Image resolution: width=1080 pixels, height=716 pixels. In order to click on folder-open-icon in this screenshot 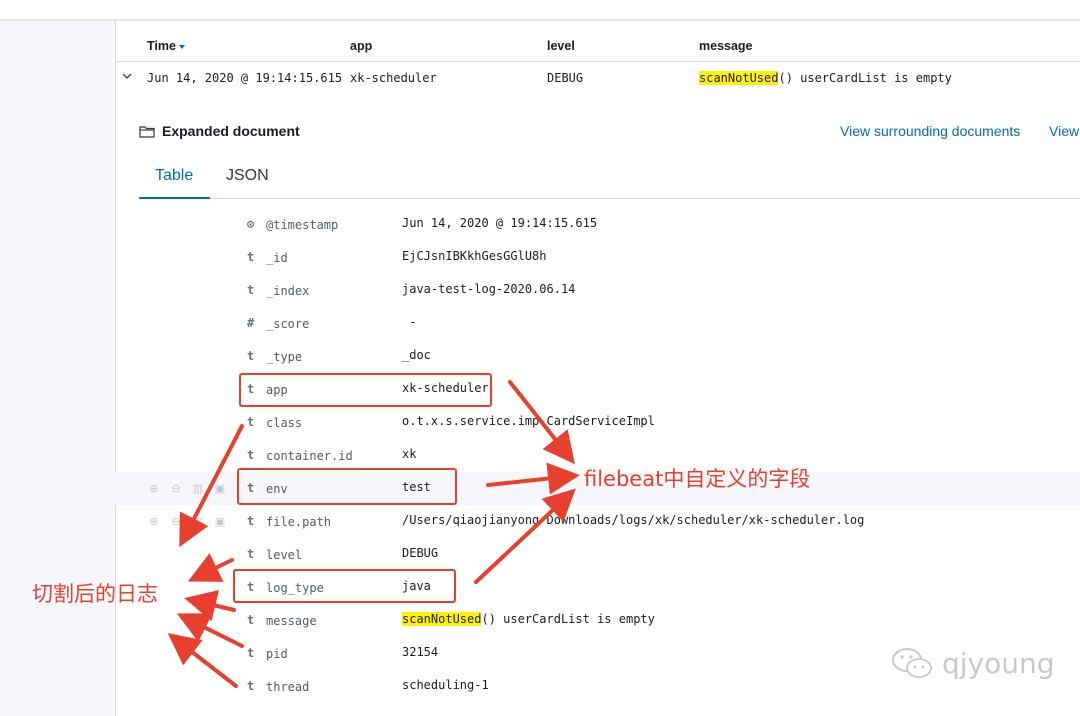, I will do `click(147, 131)`.